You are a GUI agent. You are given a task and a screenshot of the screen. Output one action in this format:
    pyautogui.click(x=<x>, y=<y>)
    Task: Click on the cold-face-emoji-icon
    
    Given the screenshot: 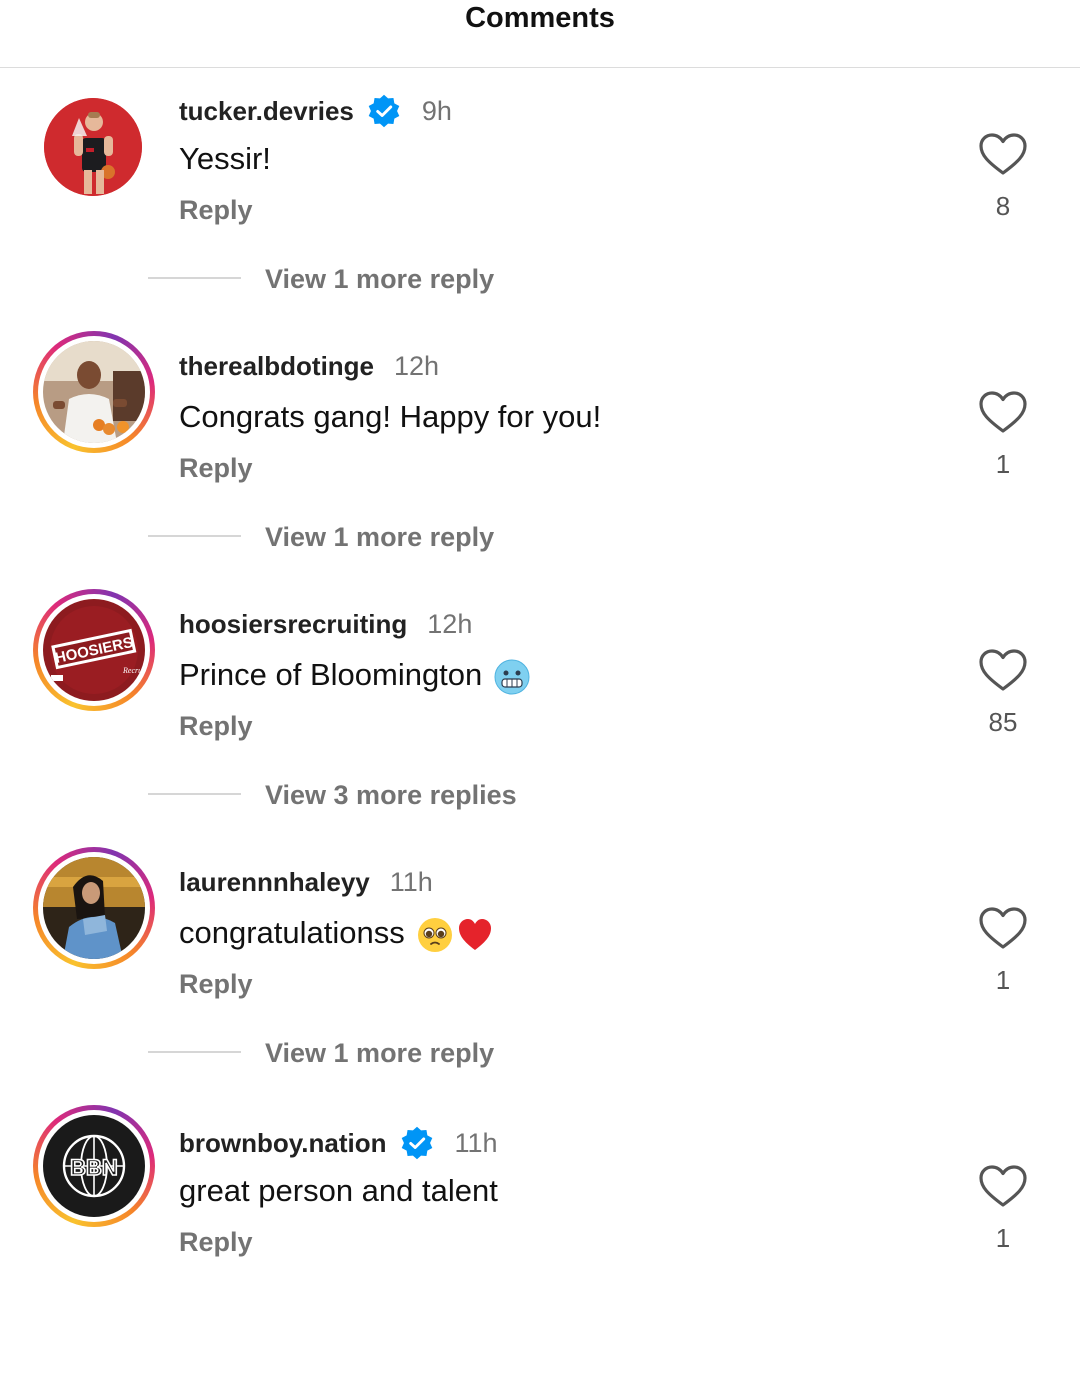 What is the action you would take?
    pyautogui.click(x=512, y=677)
    